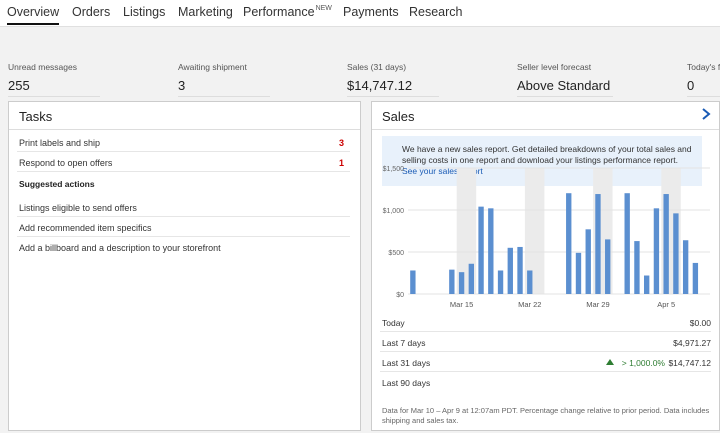  What do you see at coordinates (610, 362) in the screenshot?
I see `trend-up-icon` at bounding box center [610, 362].